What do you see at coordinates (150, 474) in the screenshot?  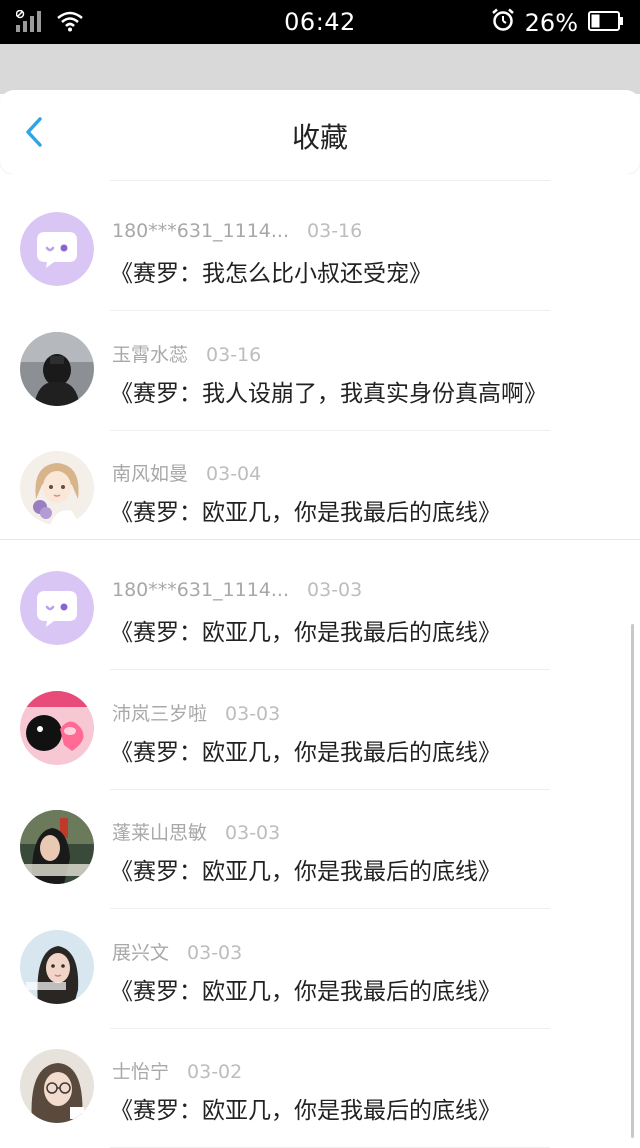 I see `username: 南风如曼` at bounding box center [150, 474].